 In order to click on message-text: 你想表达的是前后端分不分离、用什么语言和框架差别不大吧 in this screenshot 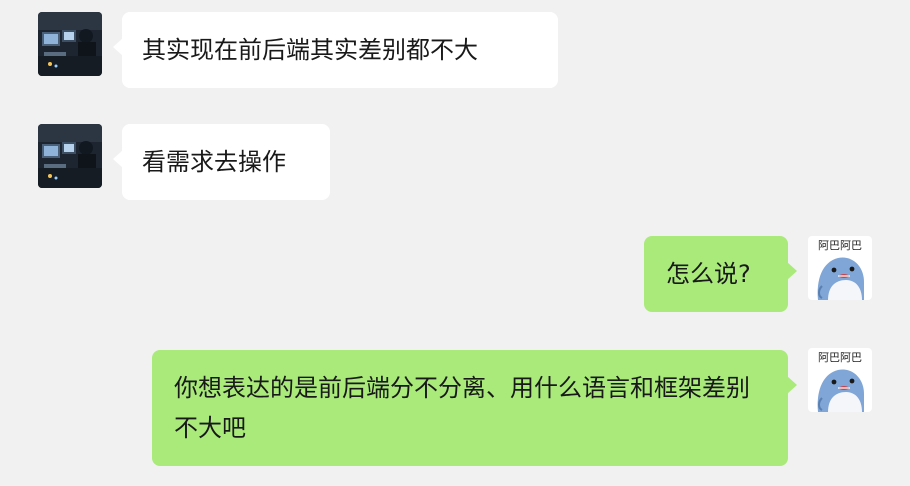, I will do `click(462, 408)`.